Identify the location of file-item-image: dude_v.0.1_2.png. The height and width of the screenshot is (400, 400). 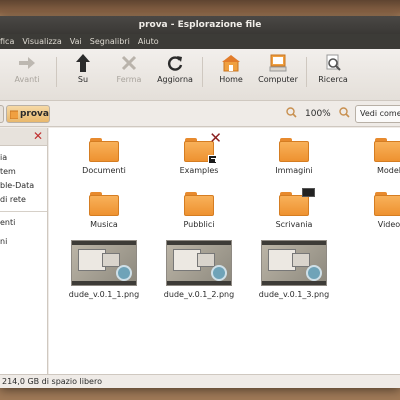
(199, 269).